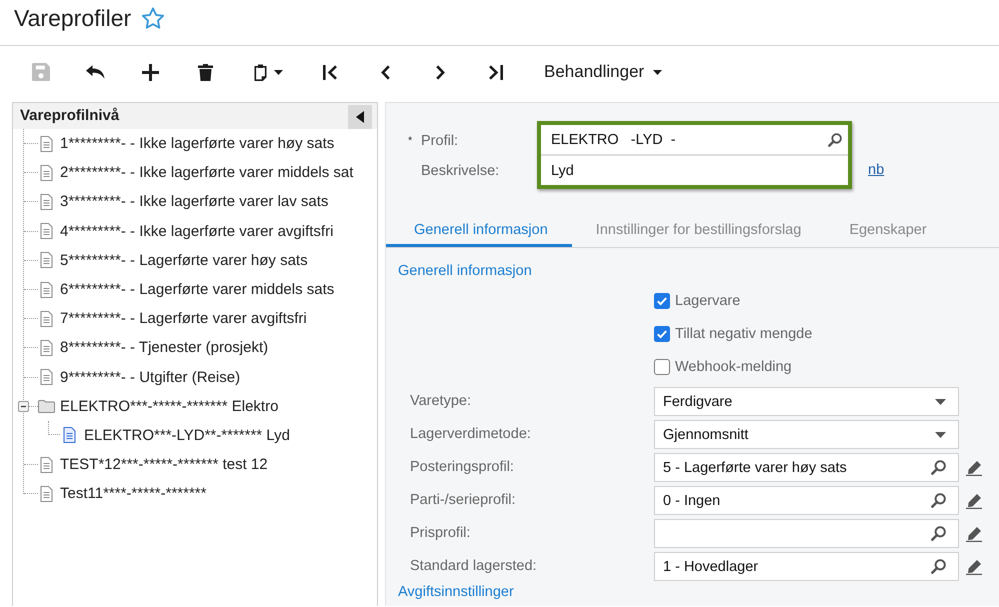  I want to click on tree-item: 2*********- - Ikke lagerførte varer middels sat, so click(195, 173).